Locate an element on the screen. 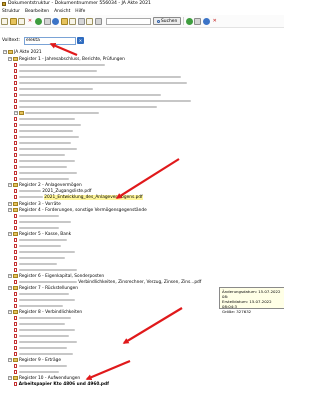  menu-hilfe: Hilfe is located at coordinates (80, 11).